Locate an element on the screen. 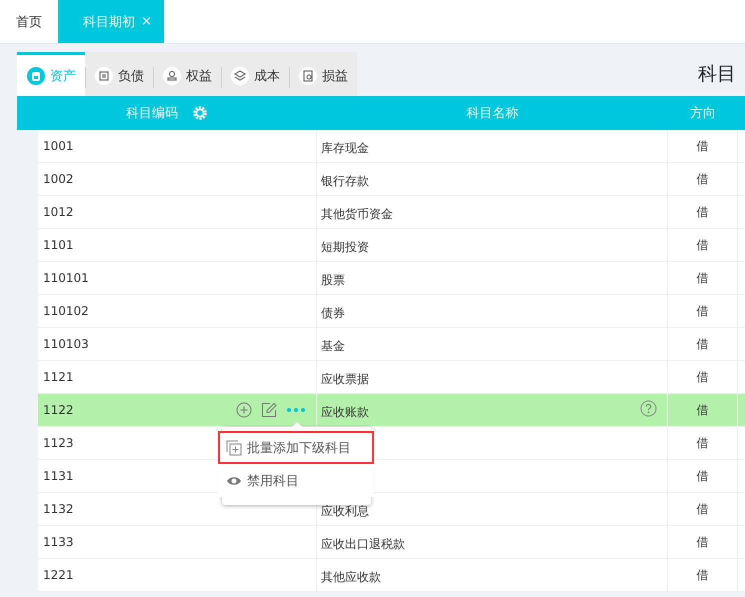 The image size is (745, 597). document-icon is located at coordinates (104, 75).